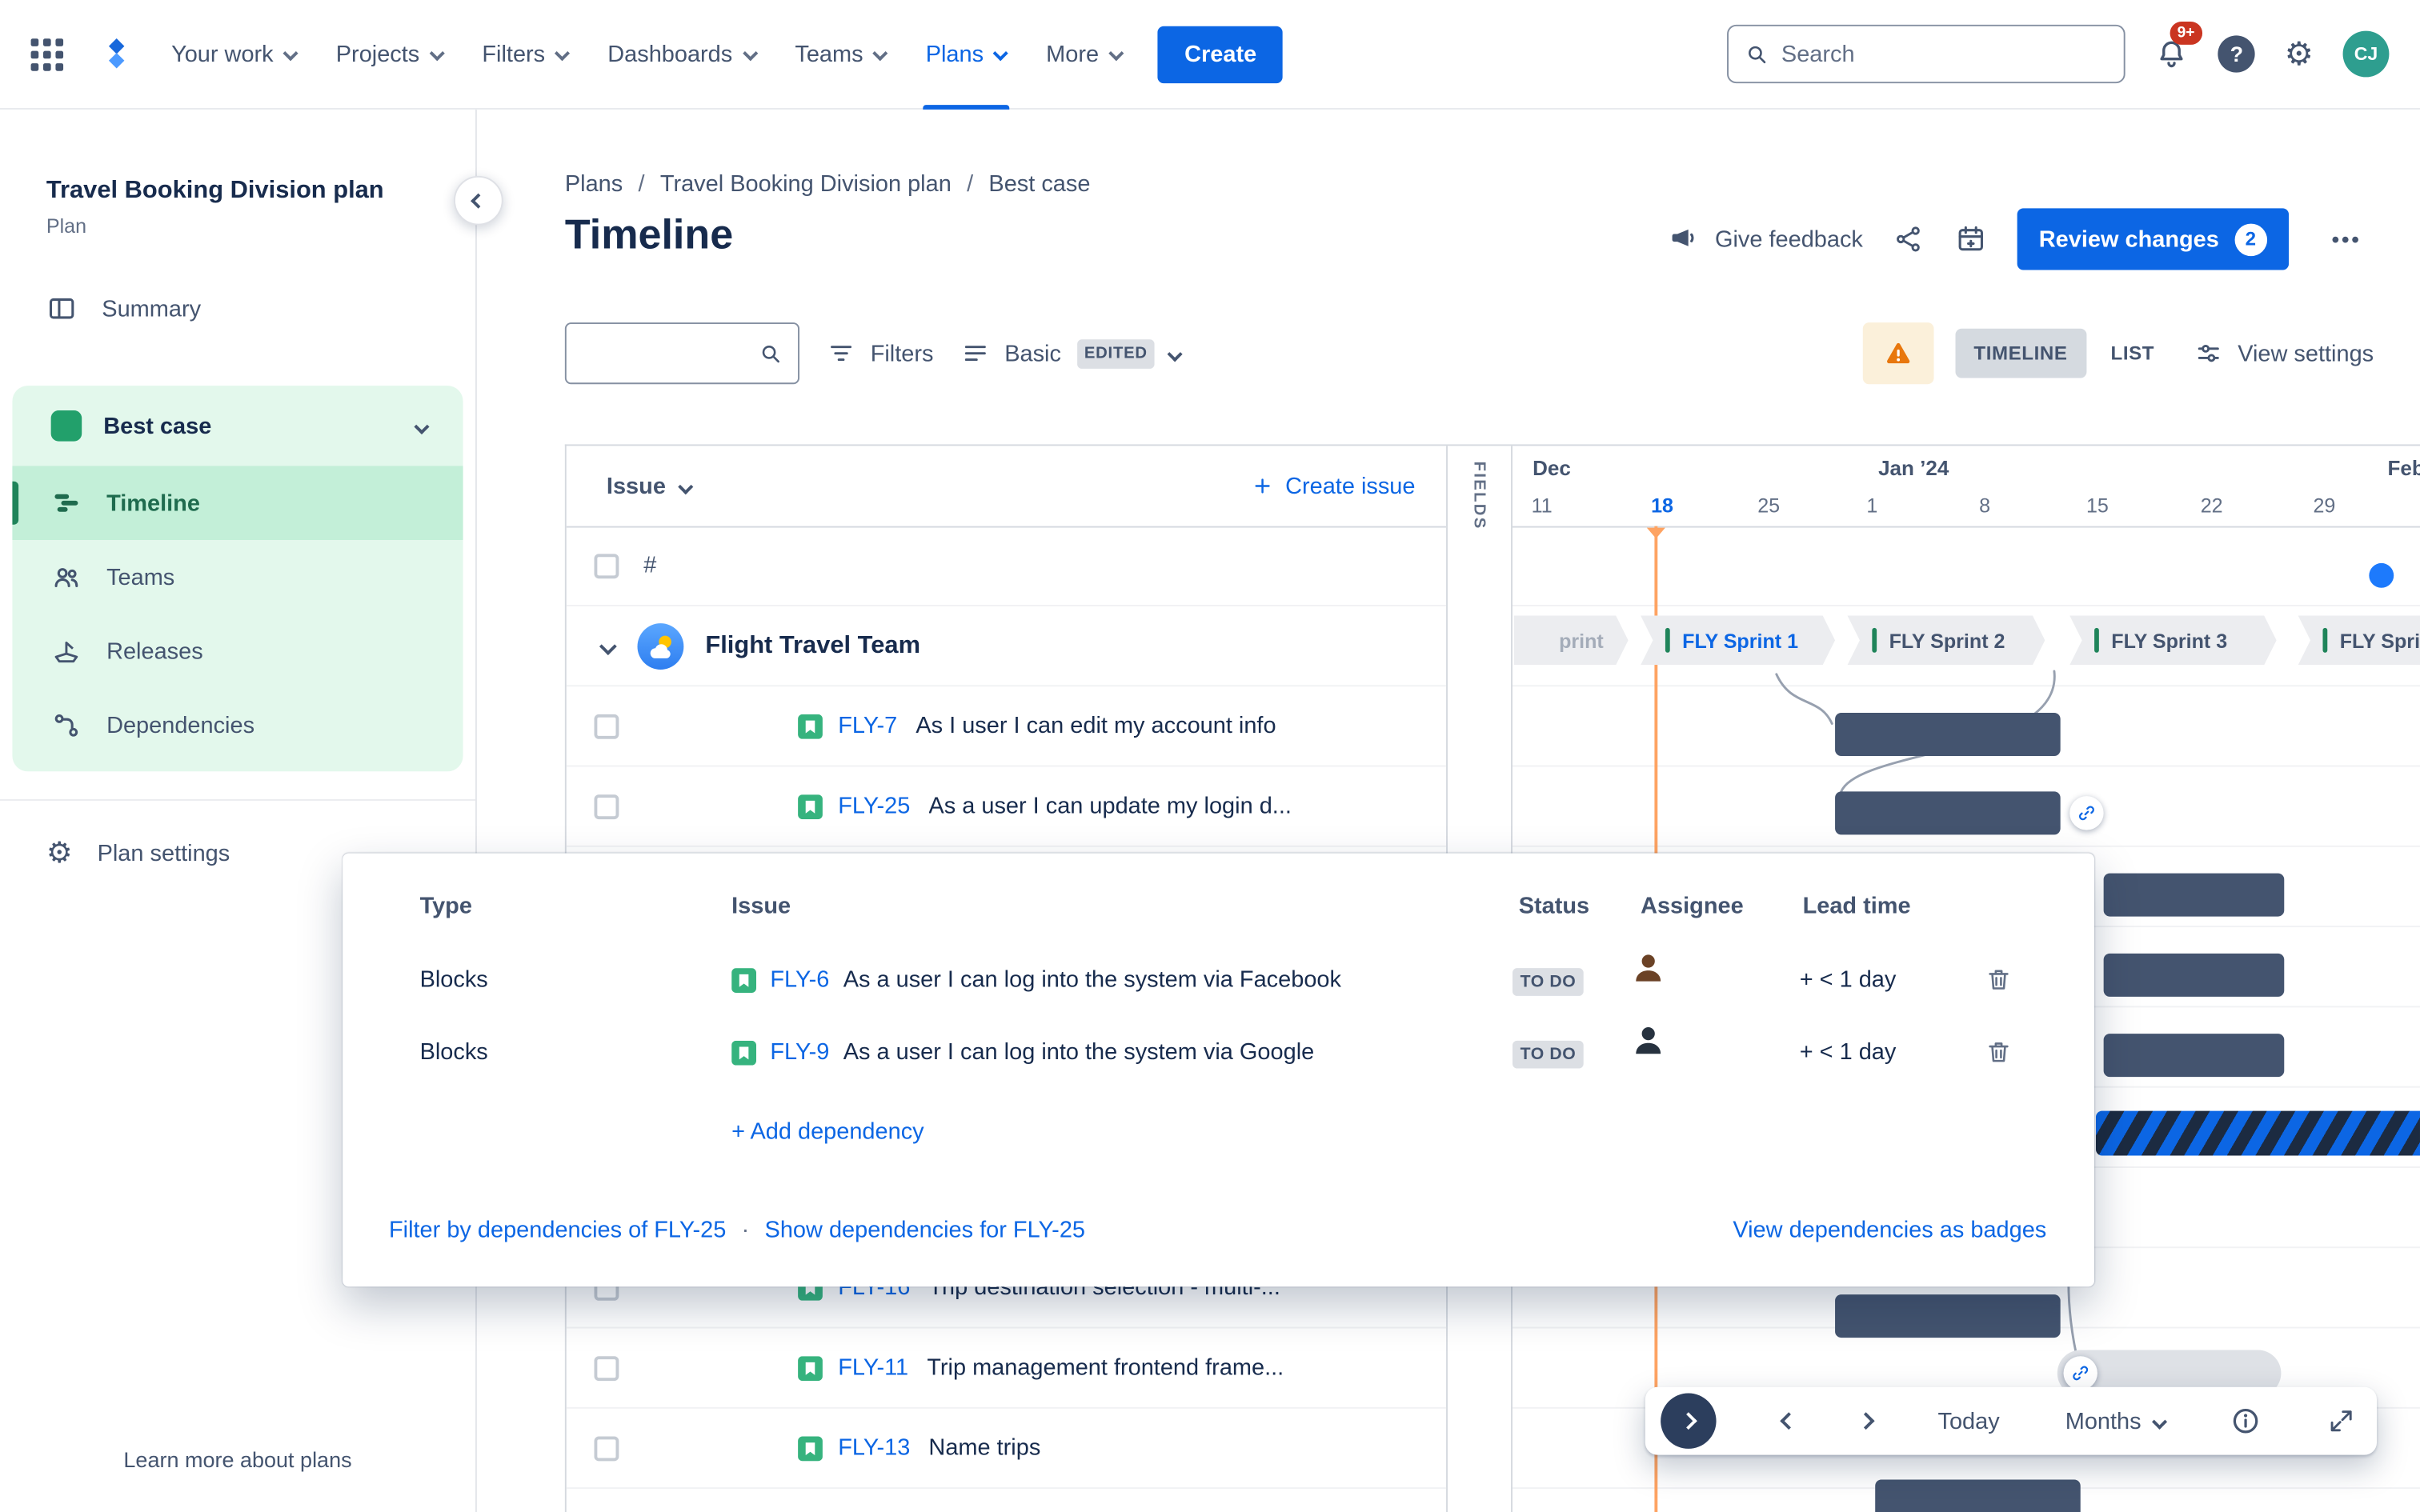 The width and height of the screenshot is (2420, 1512). Describe the element at coordinates (874, 1448) in the screenshot. I see `issue-key-link: FLY-13` at that location.